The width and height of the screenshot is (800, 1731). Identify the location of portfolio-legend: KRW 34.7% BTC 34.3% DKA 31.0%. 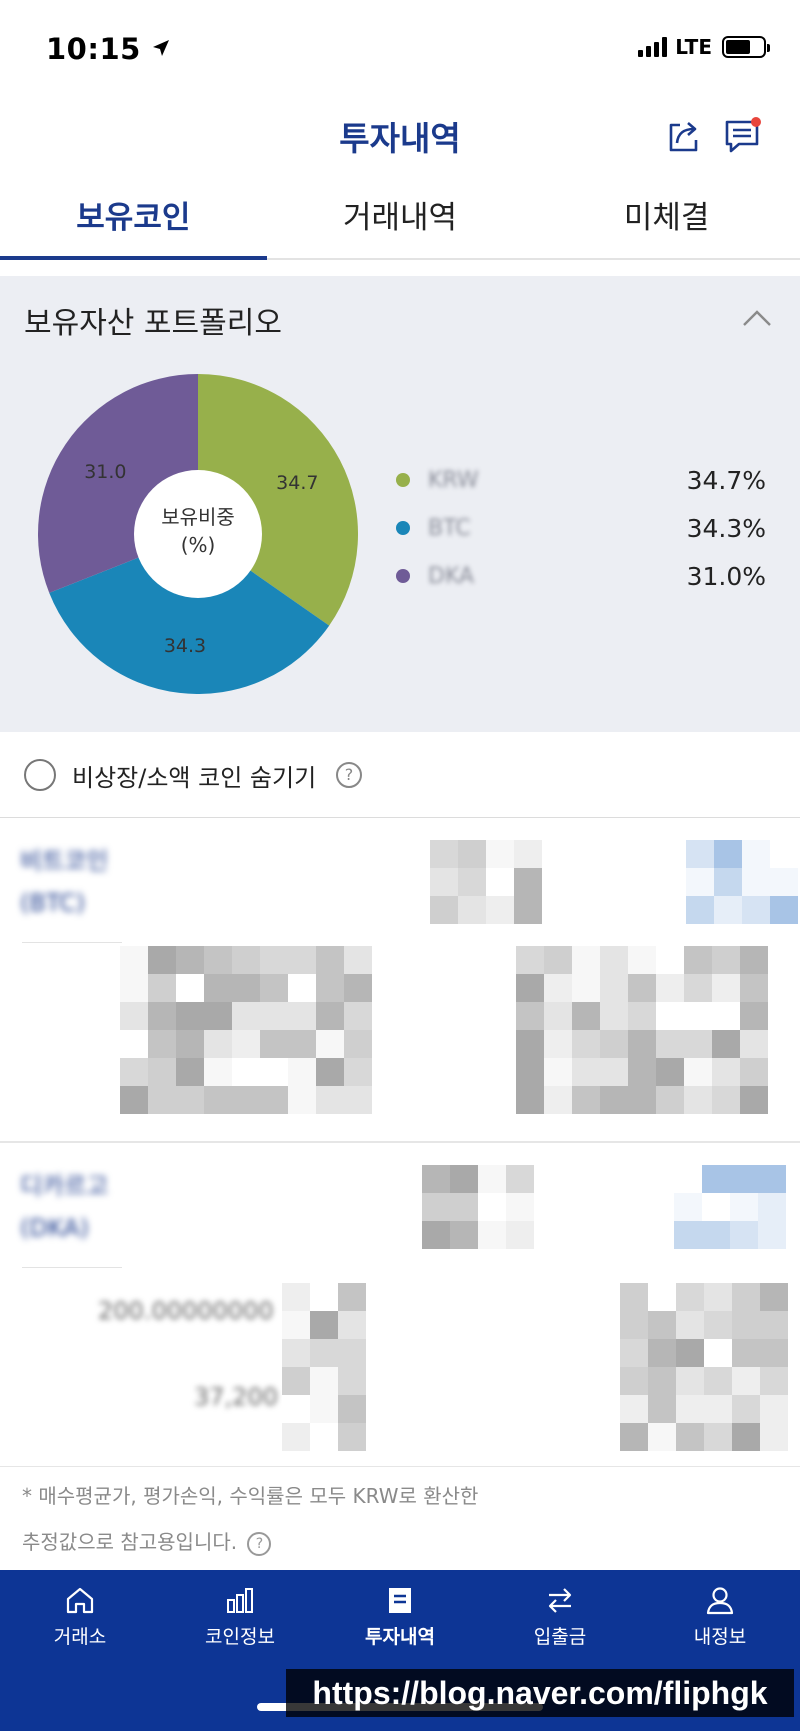
(581, 528).